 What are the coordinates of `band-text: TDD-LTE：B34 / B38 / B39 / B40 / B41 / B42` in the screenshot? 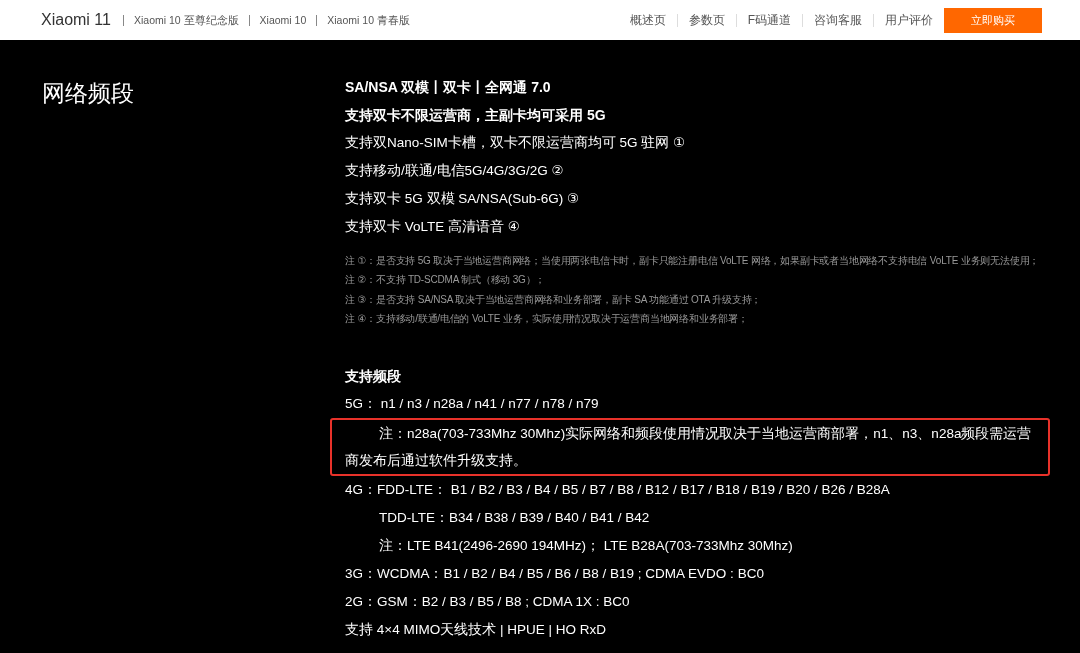 It's located at (514, 518).